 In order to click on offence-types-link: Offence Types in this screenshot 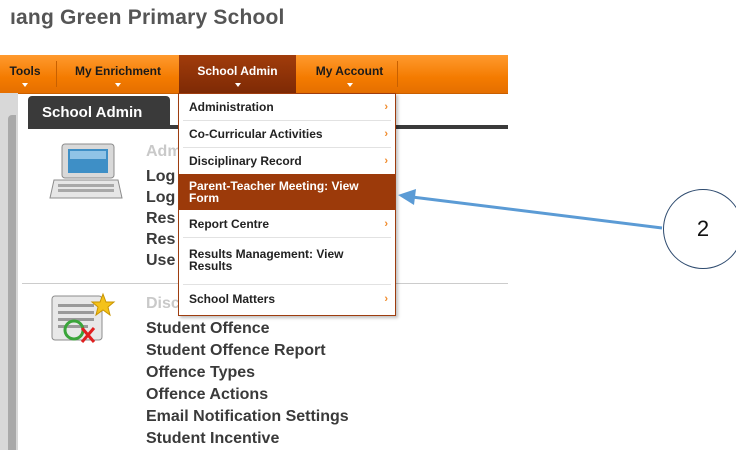, I will do `click(200, 372)`.